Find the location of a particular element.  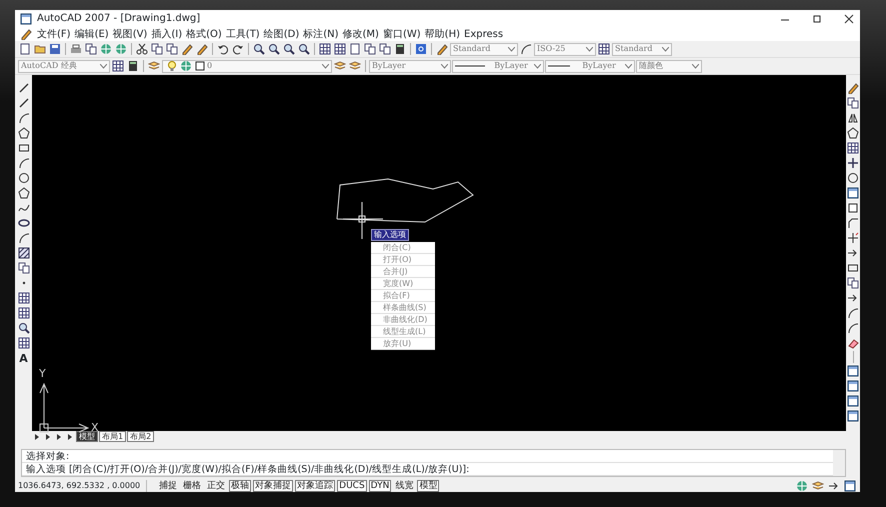

printer-icon is located at coordinates (76, 49).